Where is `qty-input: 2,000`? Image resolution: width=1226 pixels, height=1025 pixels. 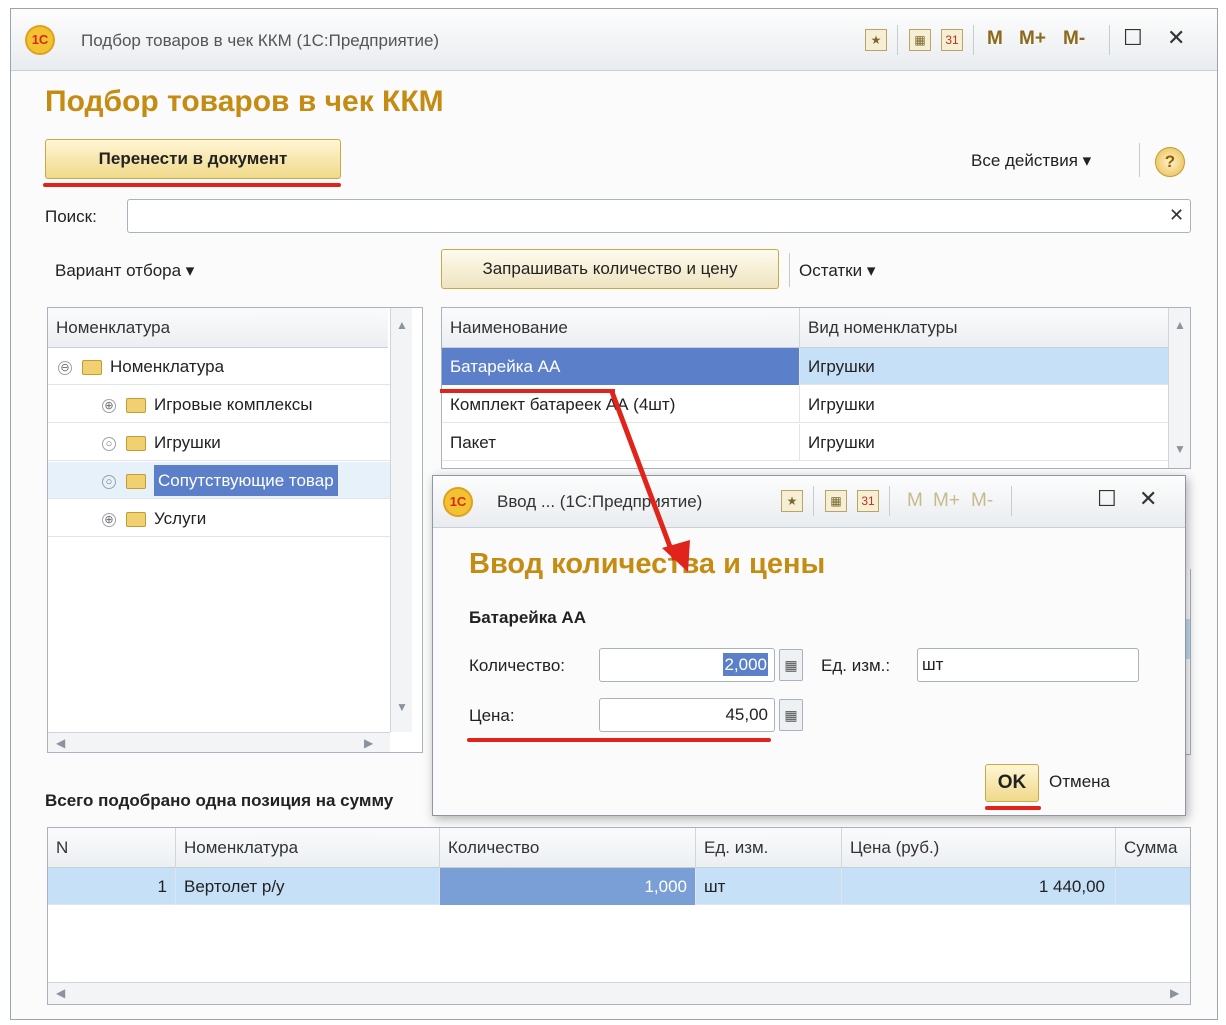
qty-input: 2,000 is located at coordinates (687, 665).